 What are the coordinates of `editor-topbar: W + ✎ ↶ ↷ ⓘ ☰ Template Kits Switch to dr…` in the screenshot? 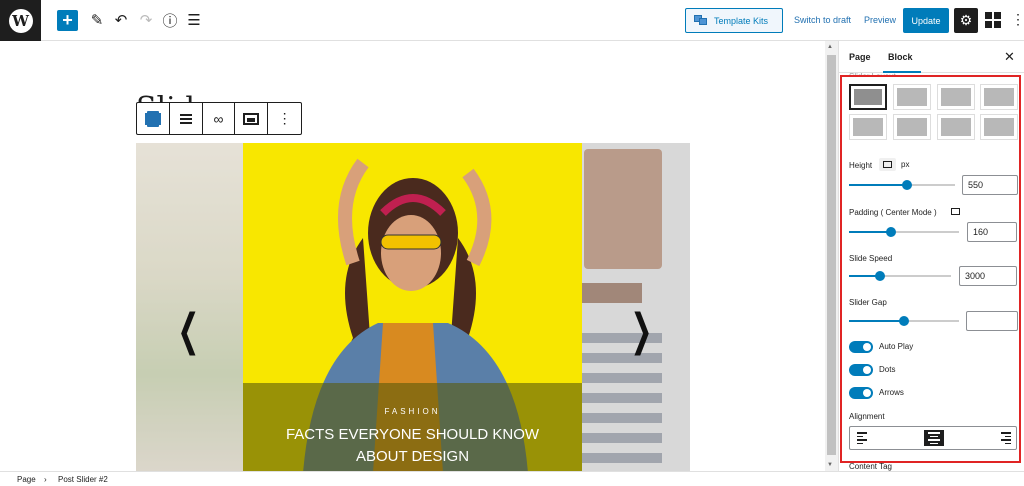 It's located at (512, 20).